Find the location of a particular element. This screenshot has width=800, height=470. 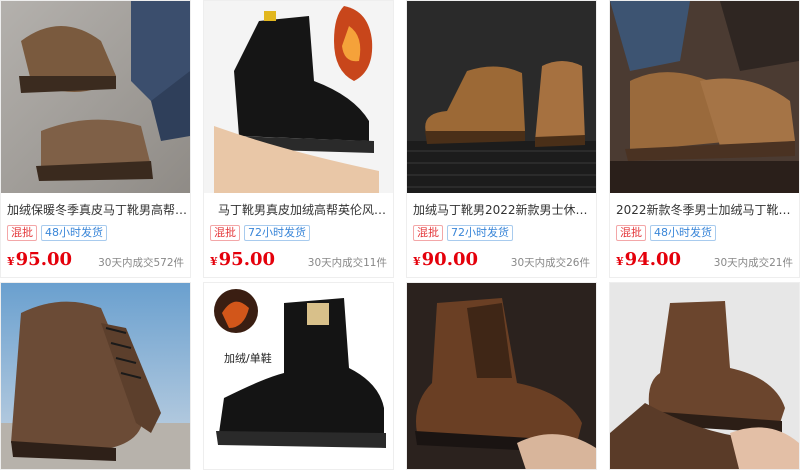

product-card-6: 加绒/单鞋 is located at coordinates (298, 376).